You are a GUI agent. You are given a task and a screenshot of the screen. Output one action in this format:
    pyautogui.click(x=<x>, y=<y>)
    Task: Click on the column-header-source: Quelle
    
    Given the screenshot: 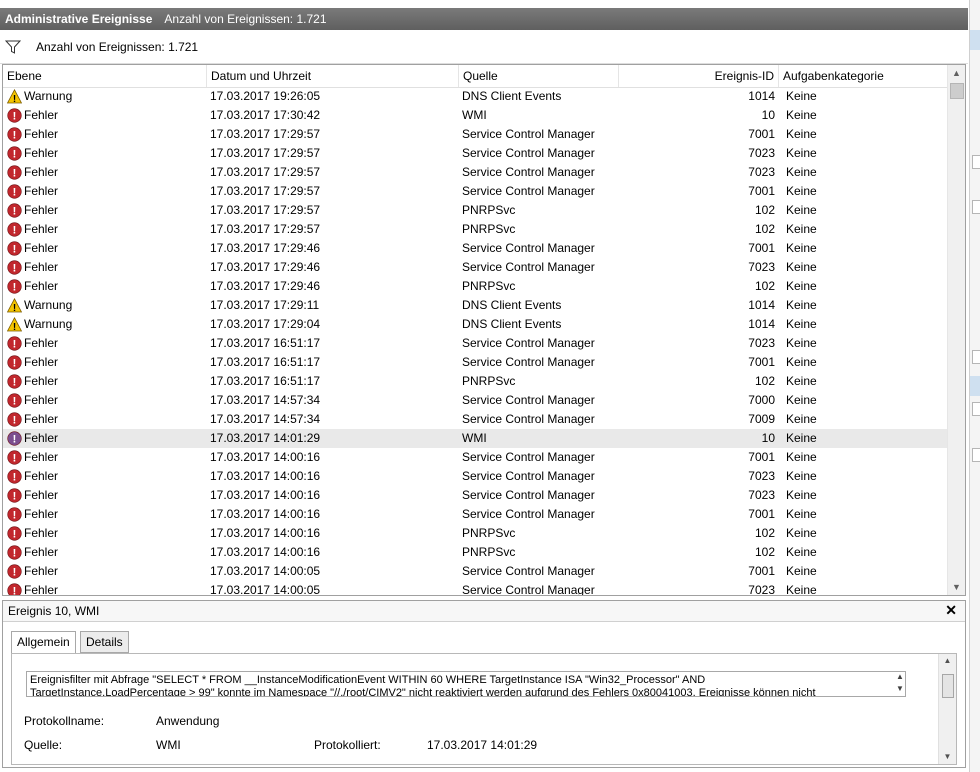 What is the action you would take?
    pyautogui.click(x=539, y=76)
    